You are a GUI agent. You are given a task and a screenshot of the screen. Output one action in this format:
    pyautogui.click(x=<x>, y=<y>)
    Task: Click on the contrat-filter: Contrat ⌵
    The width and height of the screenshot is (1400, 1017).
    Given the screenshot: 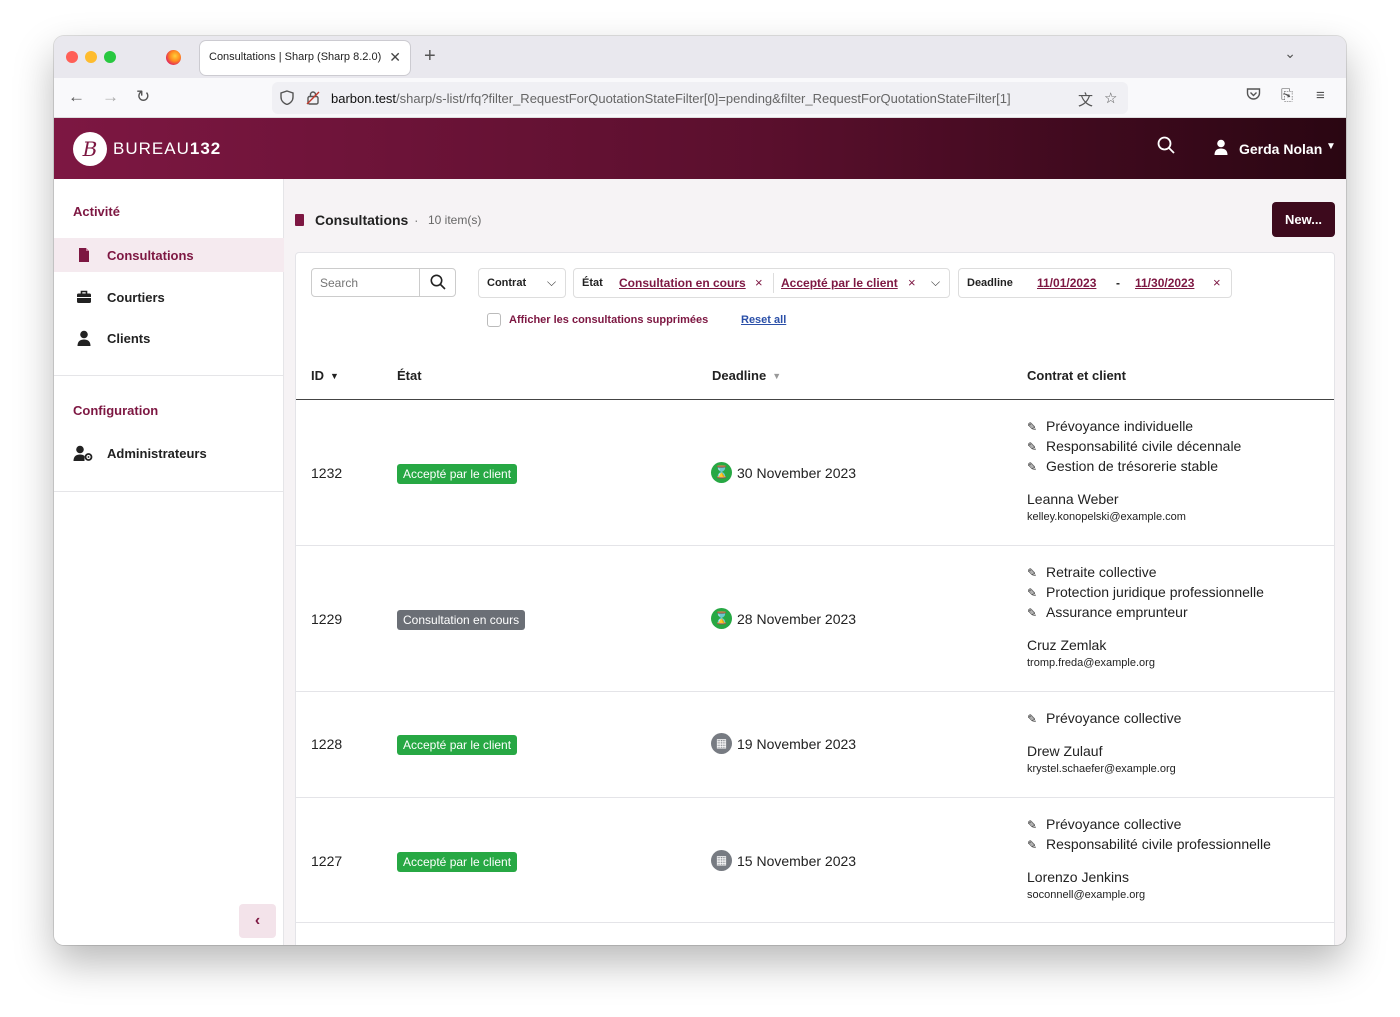 What is the action you would take?
    pyautogui.click(x=522, y=283)
    